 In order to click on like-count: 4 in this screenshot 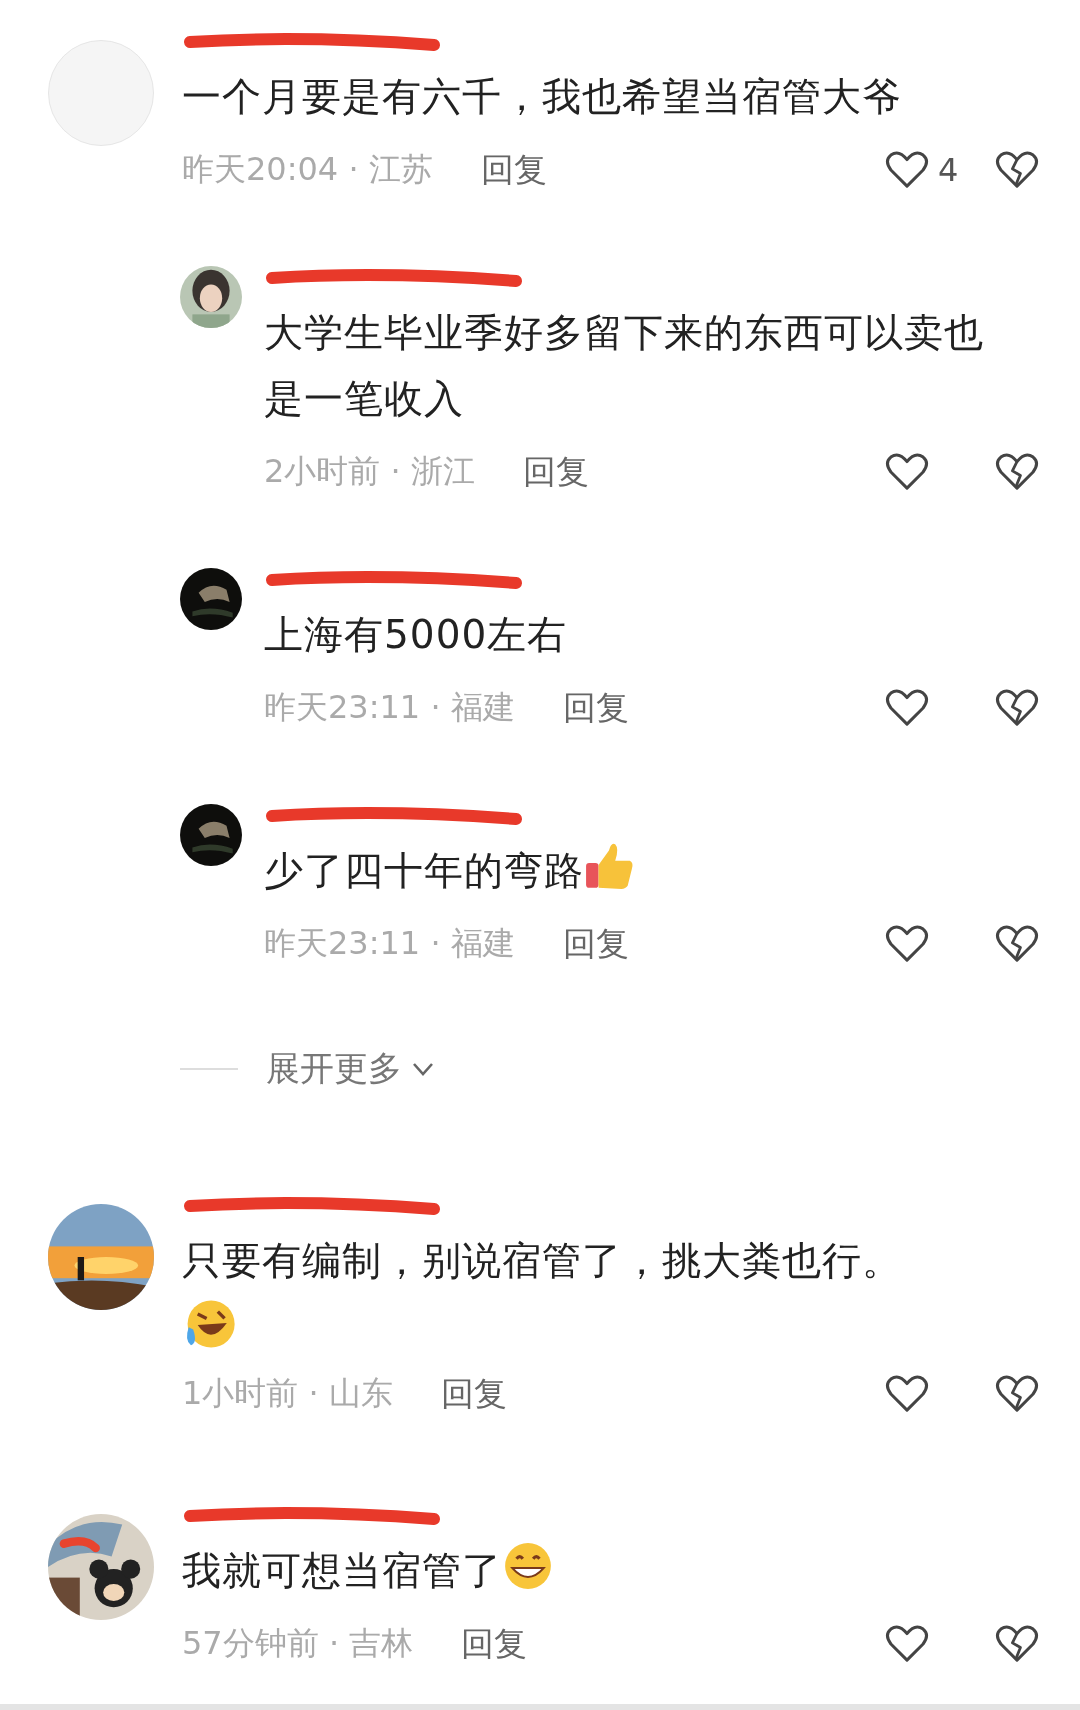, I will do `click(948, 170)`.